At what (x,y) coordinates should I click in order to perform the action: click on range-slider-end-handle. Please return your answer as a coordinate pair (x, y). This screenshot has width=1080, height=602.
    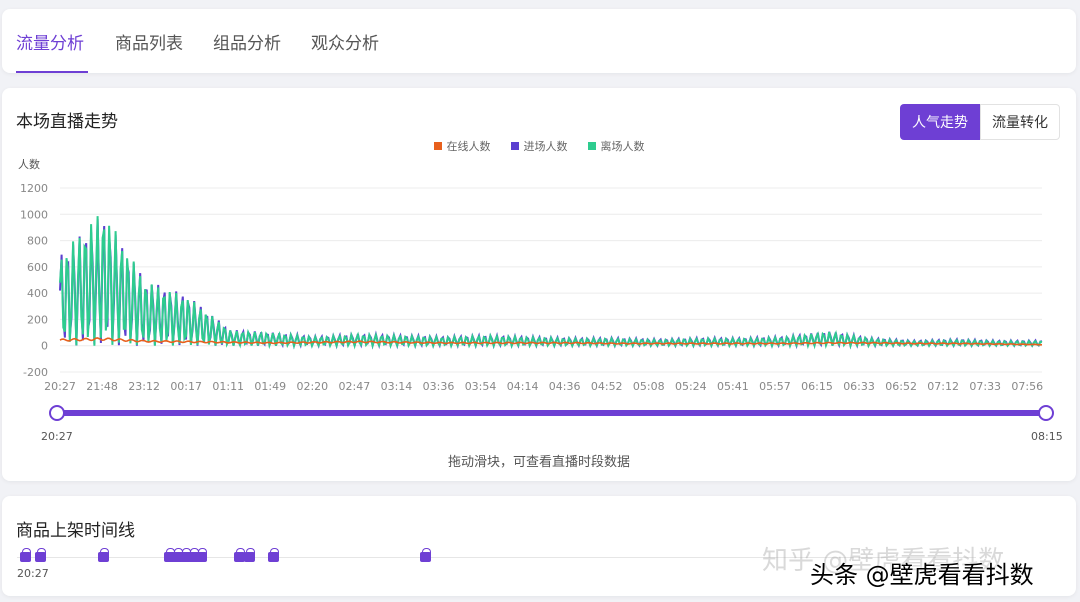
    Looking at the image, I should click on (1046, 413).